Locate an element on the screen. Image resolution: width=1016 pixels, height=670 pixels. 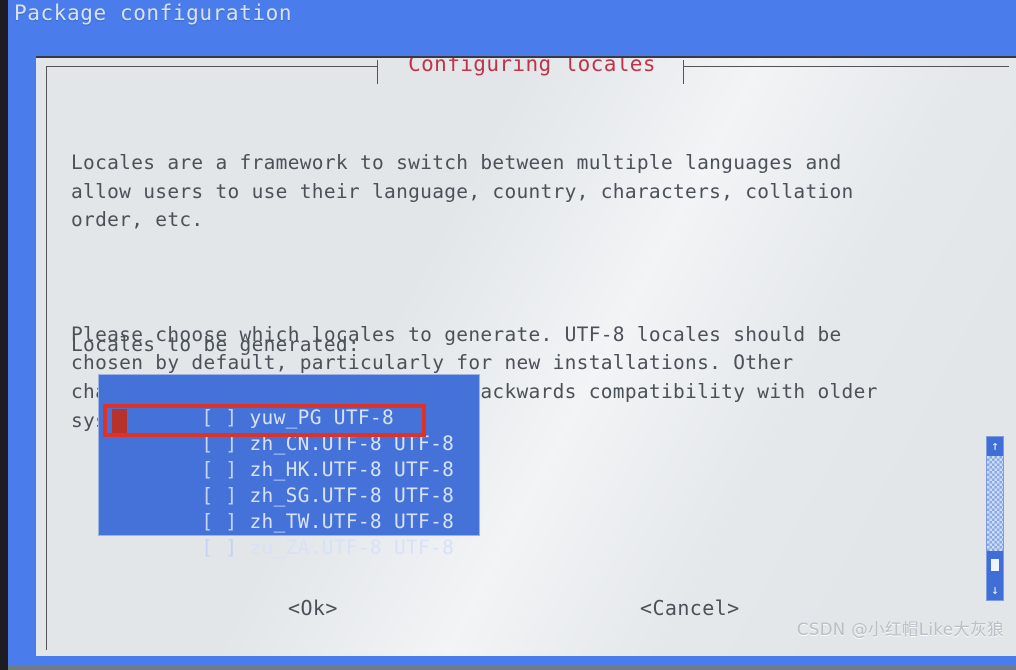
scrollbar-thumb is located at coordinates (995, 566).